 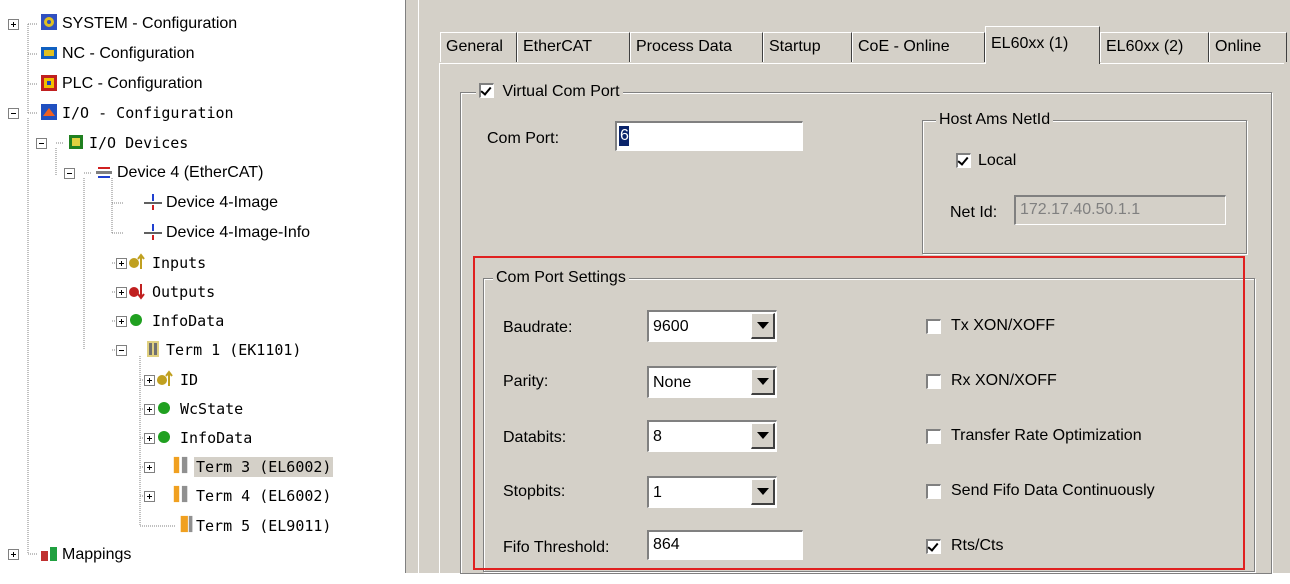 What do you see at coordinates (189, 380) in the screenshot?
I see `tree-item-id: ID` at bounding box center [189, 380].